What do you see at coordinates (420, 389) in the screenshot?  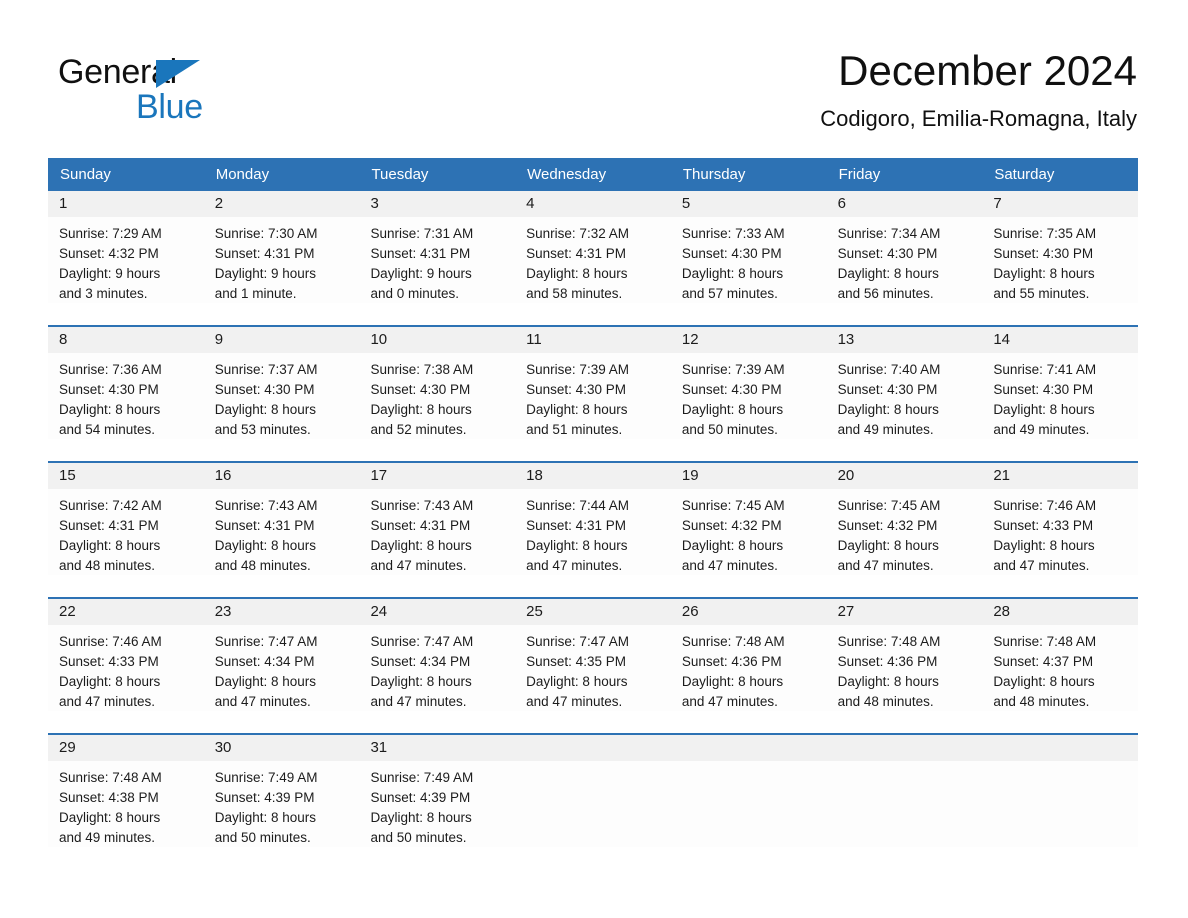 I see `sunset-text: Sunset: 4:30 PM` at bounding box center [420, 389].